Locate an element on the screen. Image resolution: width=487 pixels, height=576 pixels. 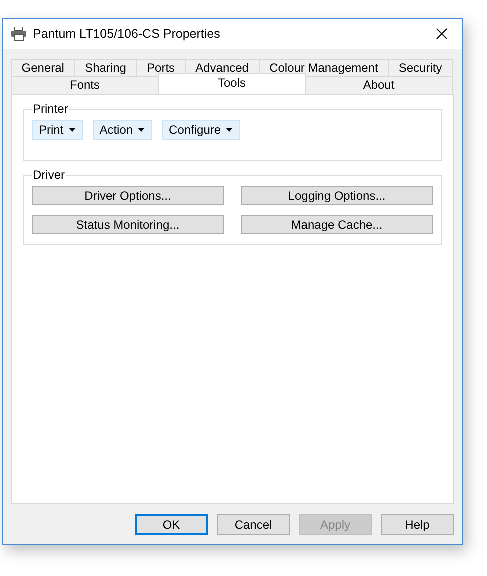
window-title: Pantum LT105/106-CS Properties is located at coordinates (127, 34).